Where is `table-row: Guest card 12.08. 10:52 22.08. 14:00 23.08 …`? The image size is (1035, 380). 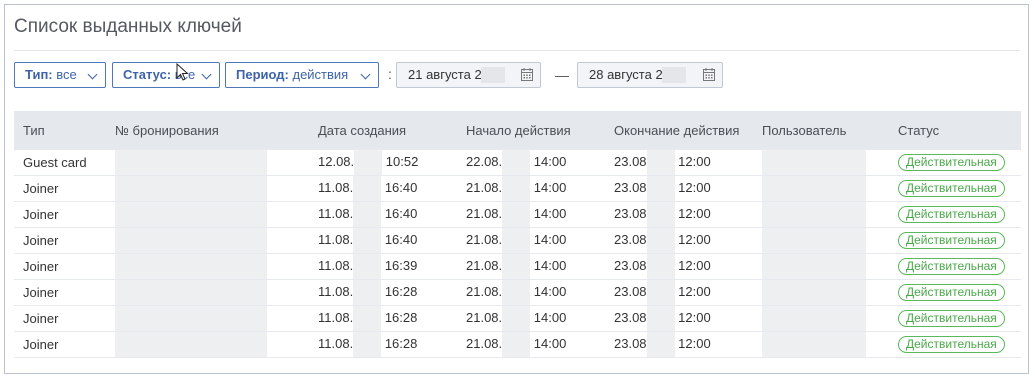
table-row: Guest card 12.08. 10:52 22.08. 14:00 23.08 … is located at coordinates (517, 162).